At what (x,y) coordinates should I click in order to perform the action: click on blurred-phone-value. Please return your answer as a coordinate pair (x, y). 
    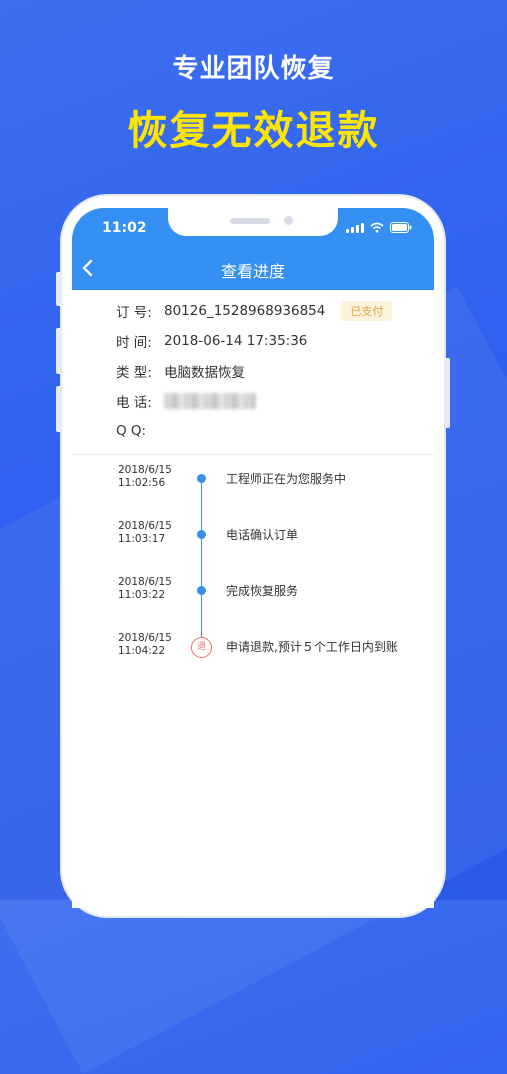
    Looking at the image, I should click on (210, 401).